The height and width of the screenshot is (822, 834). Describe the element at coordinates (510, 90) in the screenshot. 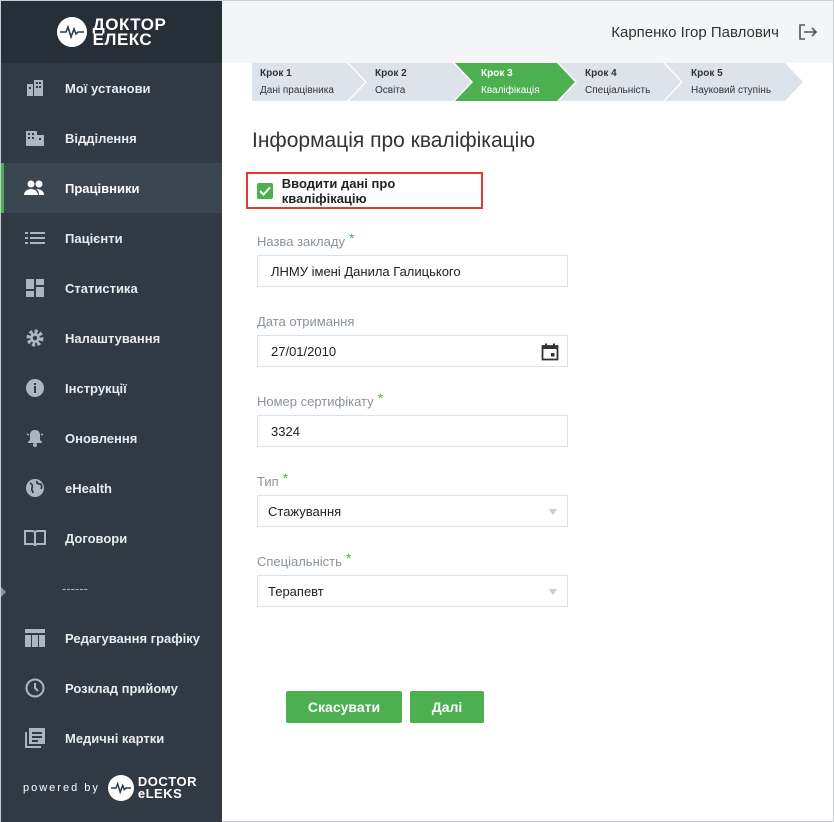

I see `step-label: Кваліфікація` at that location.